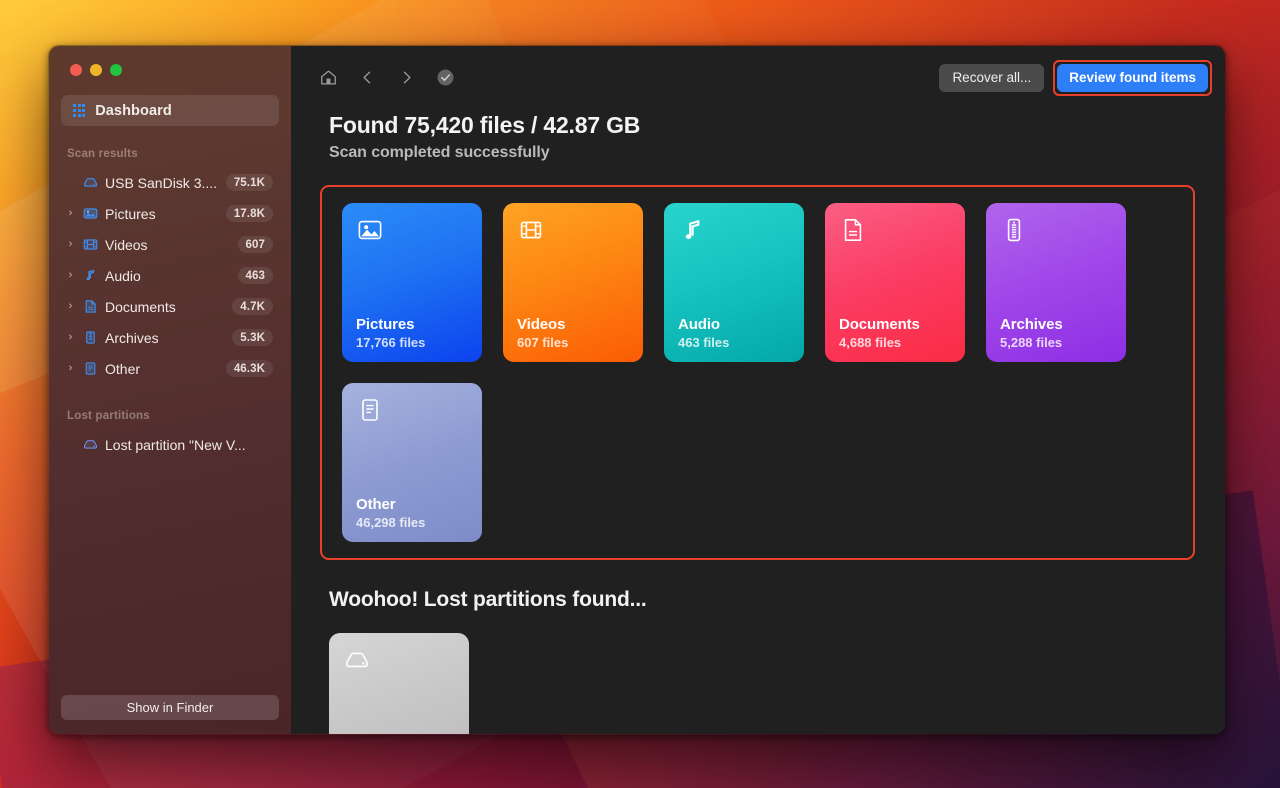 Image resolution: width=1280 pixels, height=788 pixels. What do you see at coordinates (758, 77) in the screenshot?
I see `toolbar: Recover all... Review found items` at bounding box center [758, 77].